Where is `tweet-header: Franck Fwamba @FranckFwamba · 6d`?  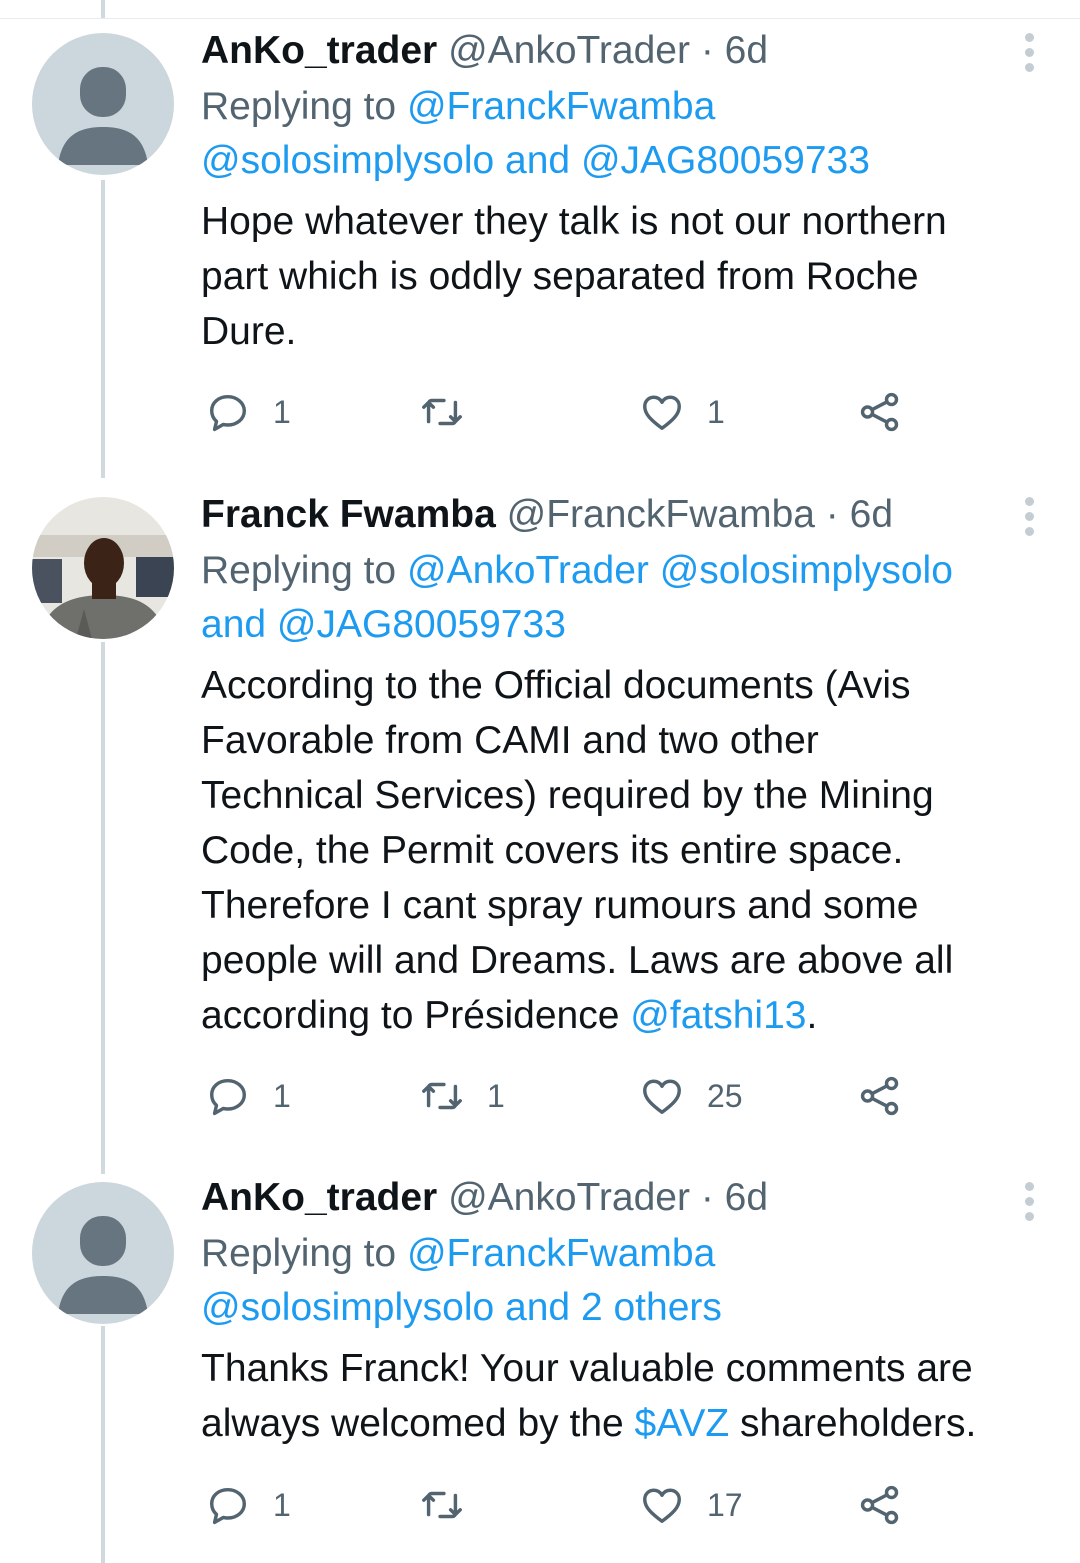 tweet-header: Franck Fwamba @FranckFwamba · 6d is located at coordinates (620, 515).